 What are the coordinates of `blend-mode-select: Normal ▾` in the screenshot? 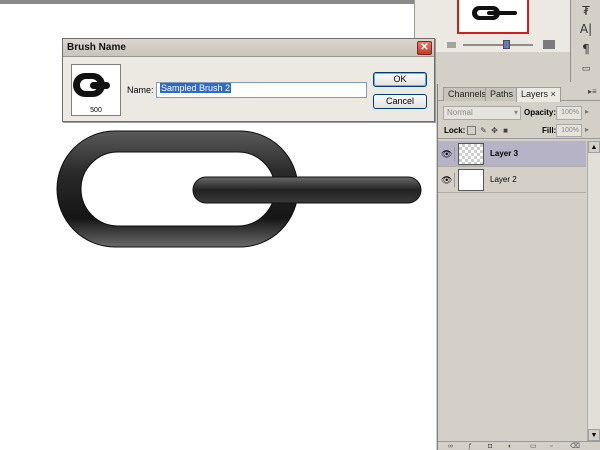 It's located at (482, 113).